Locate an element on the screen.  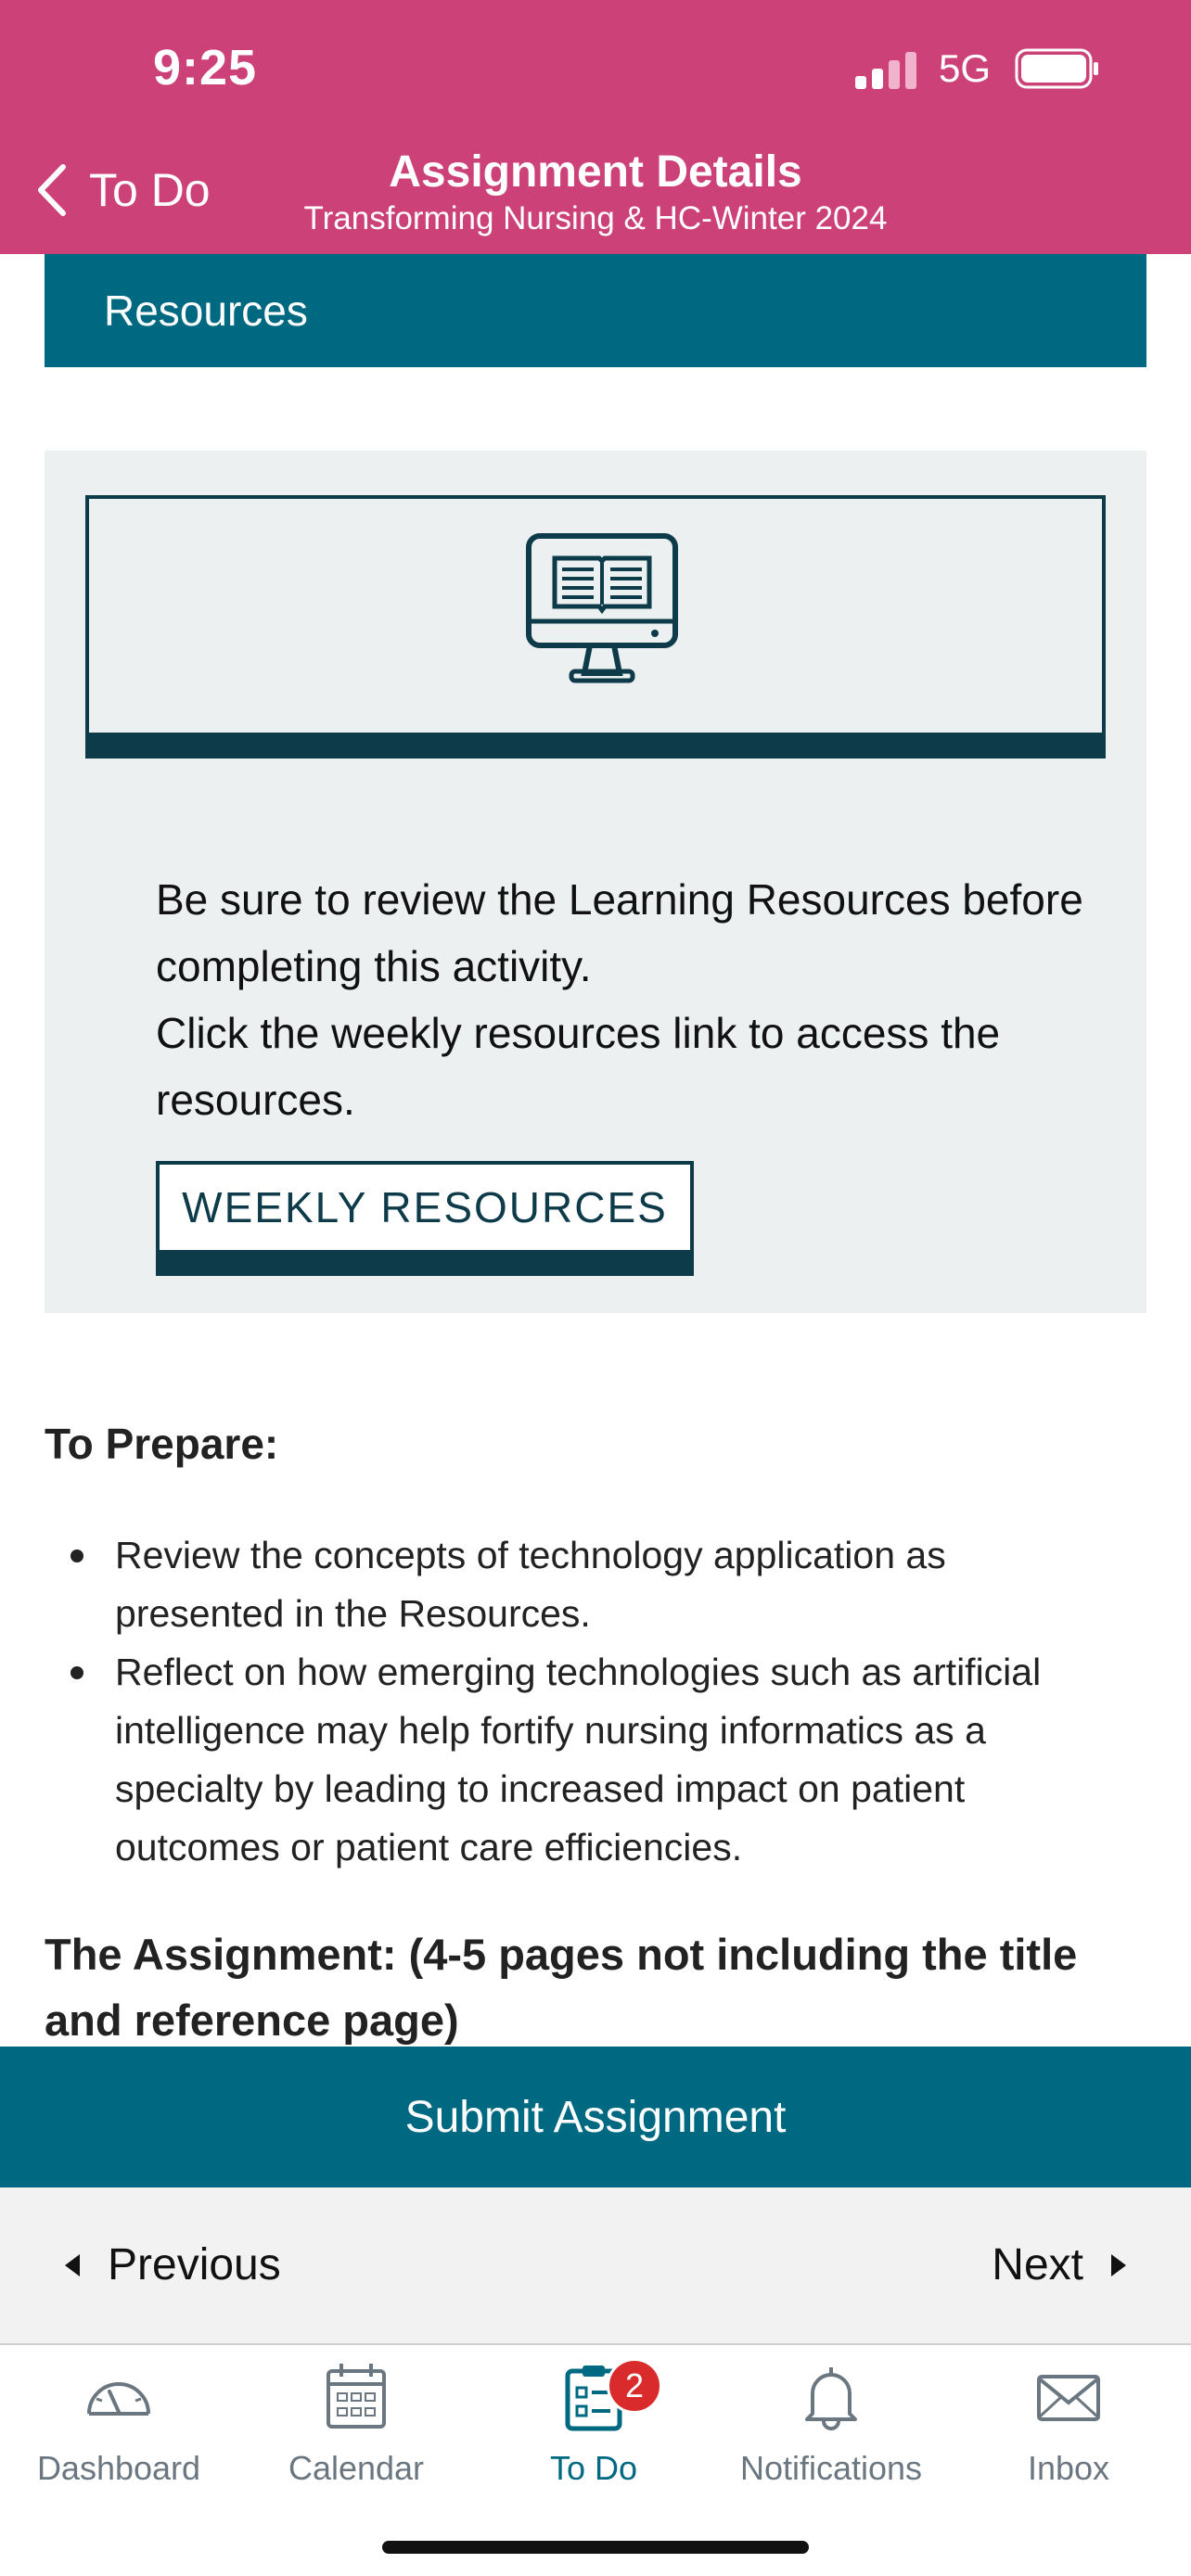
home-indicator is located at coordinates (595, 2547).